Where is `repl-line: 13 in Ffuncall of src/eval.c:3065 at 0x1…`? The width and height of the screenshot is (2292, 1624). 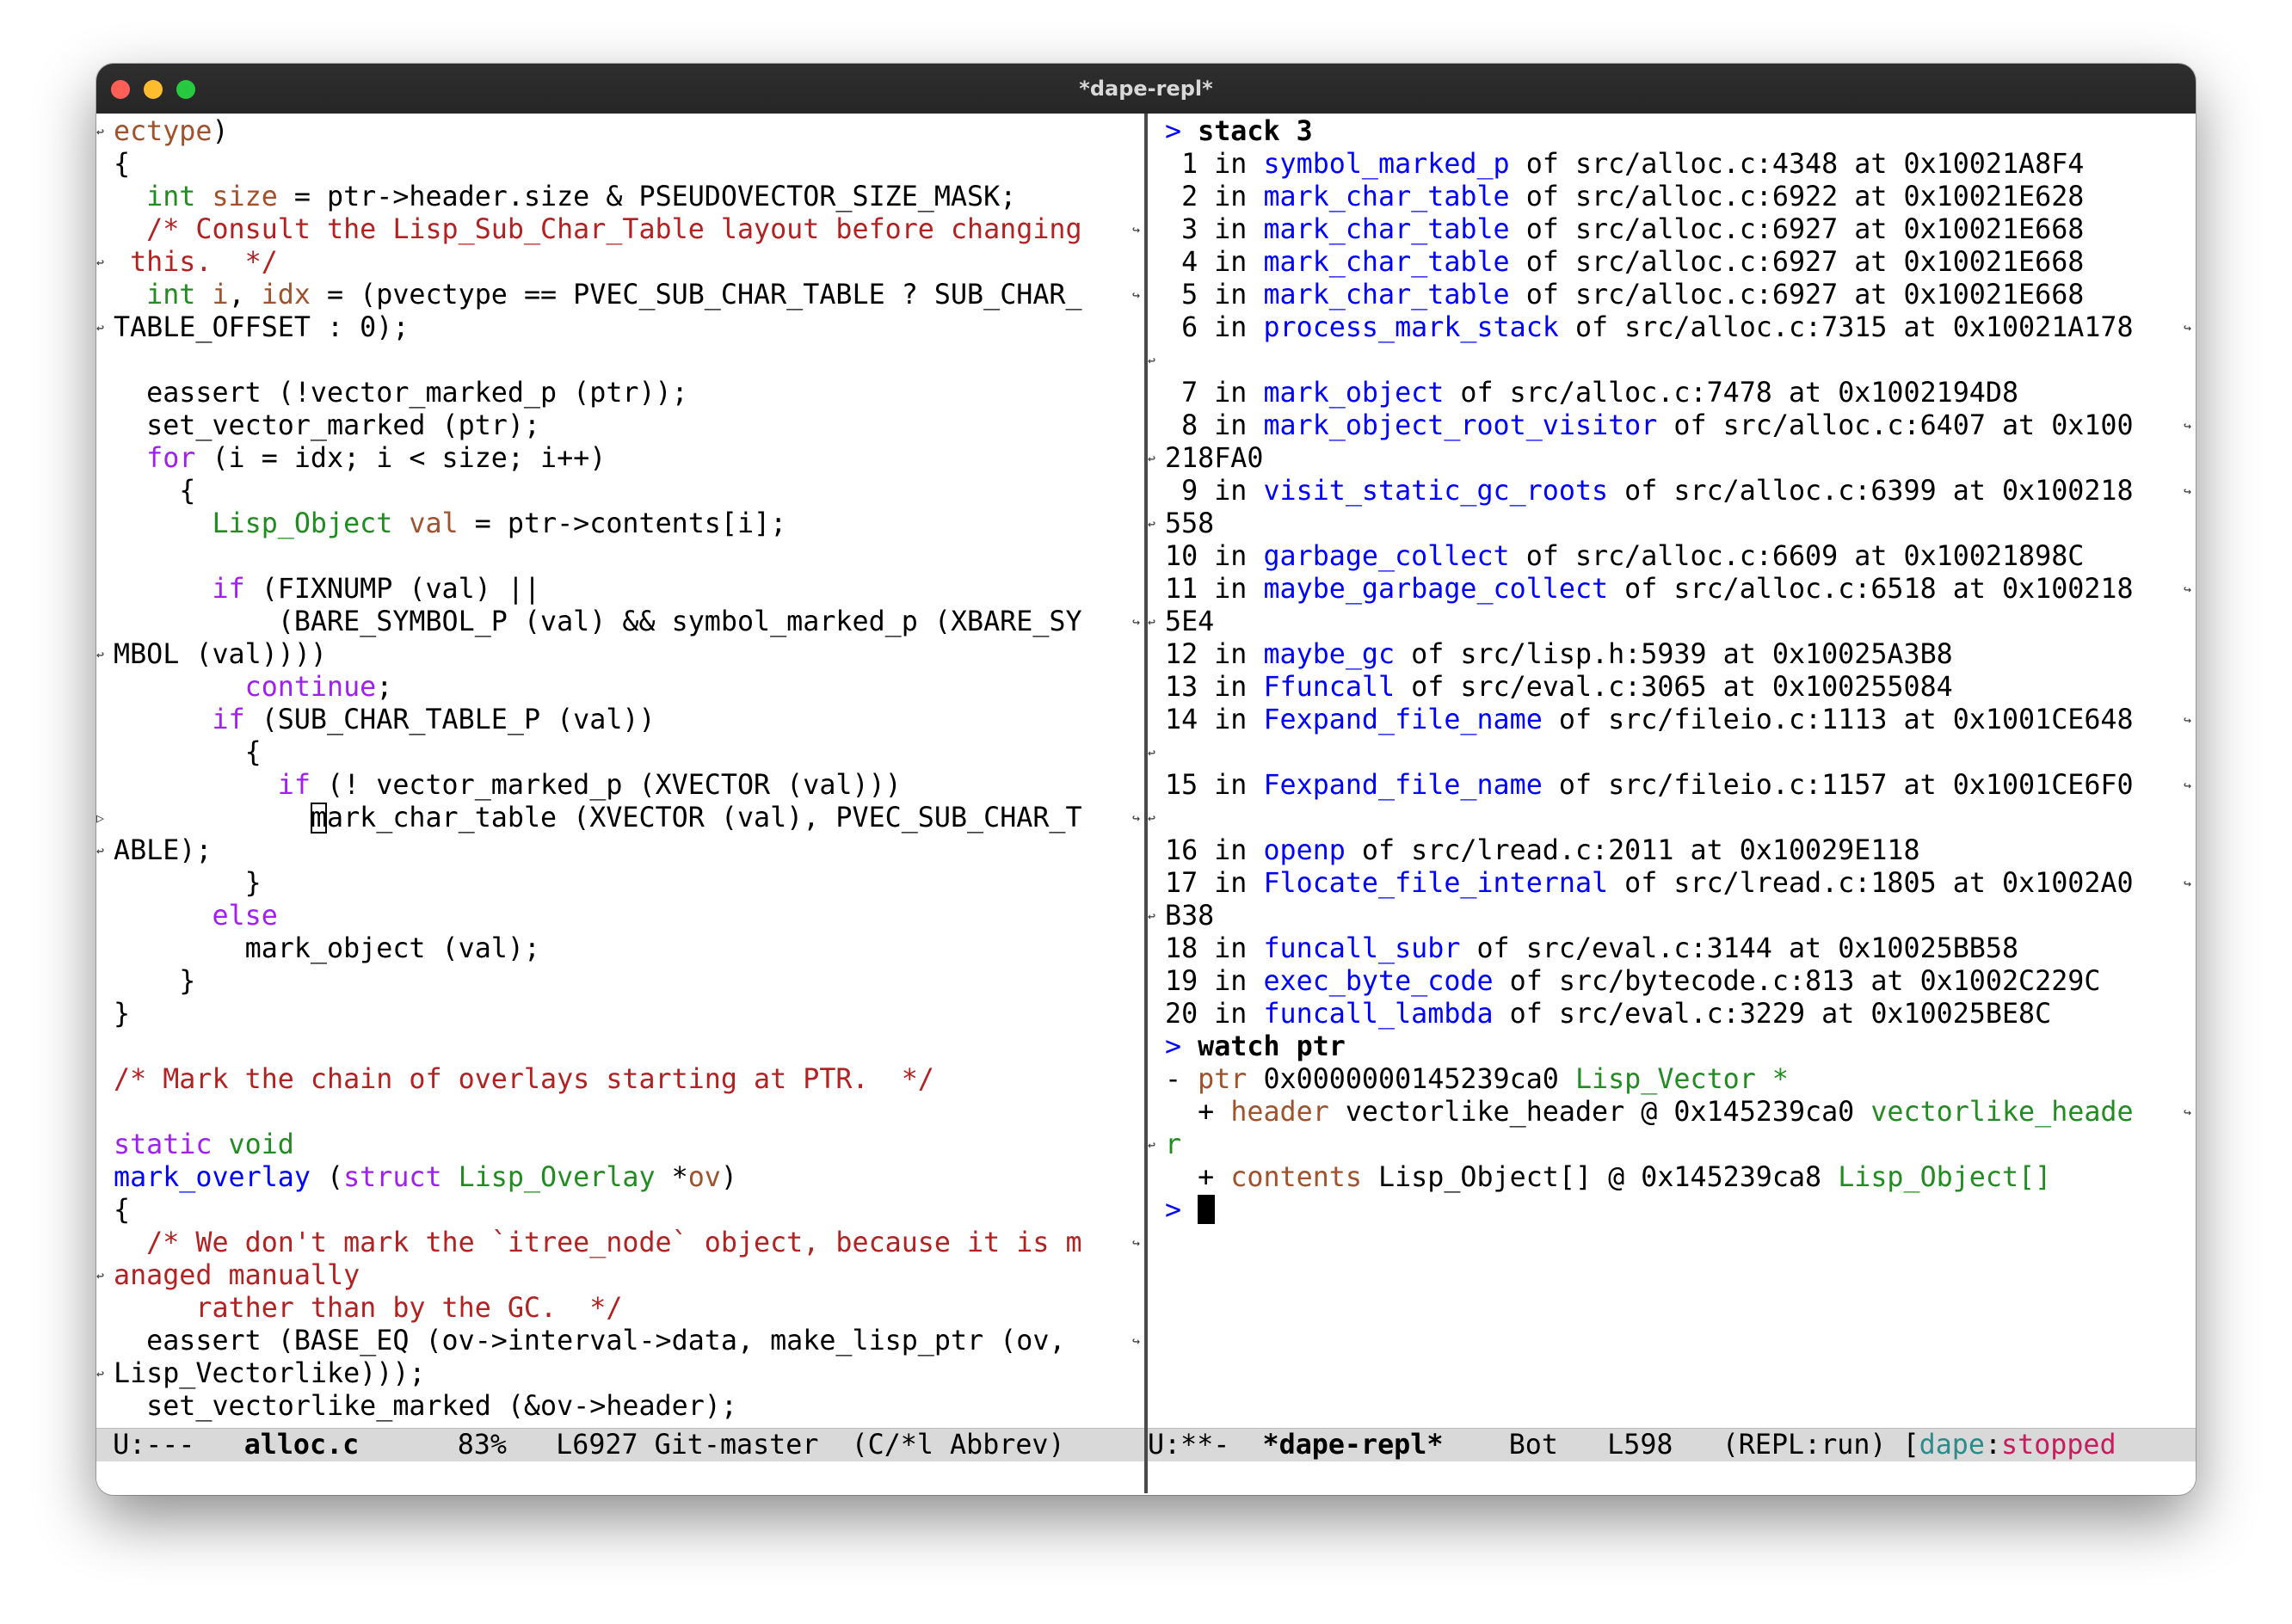
repl-line: 13 in Ffuncall of src/eval.c:3065 at 0x1… is located at coordinates (1672, 687).